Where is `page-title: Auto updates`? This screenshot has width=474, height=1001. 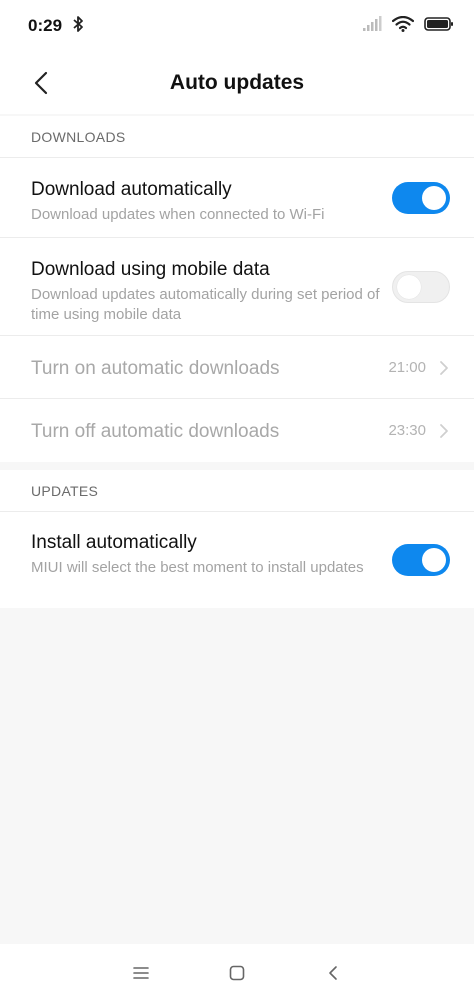 page-title: Auto updates is located at coordinates (237, 82).